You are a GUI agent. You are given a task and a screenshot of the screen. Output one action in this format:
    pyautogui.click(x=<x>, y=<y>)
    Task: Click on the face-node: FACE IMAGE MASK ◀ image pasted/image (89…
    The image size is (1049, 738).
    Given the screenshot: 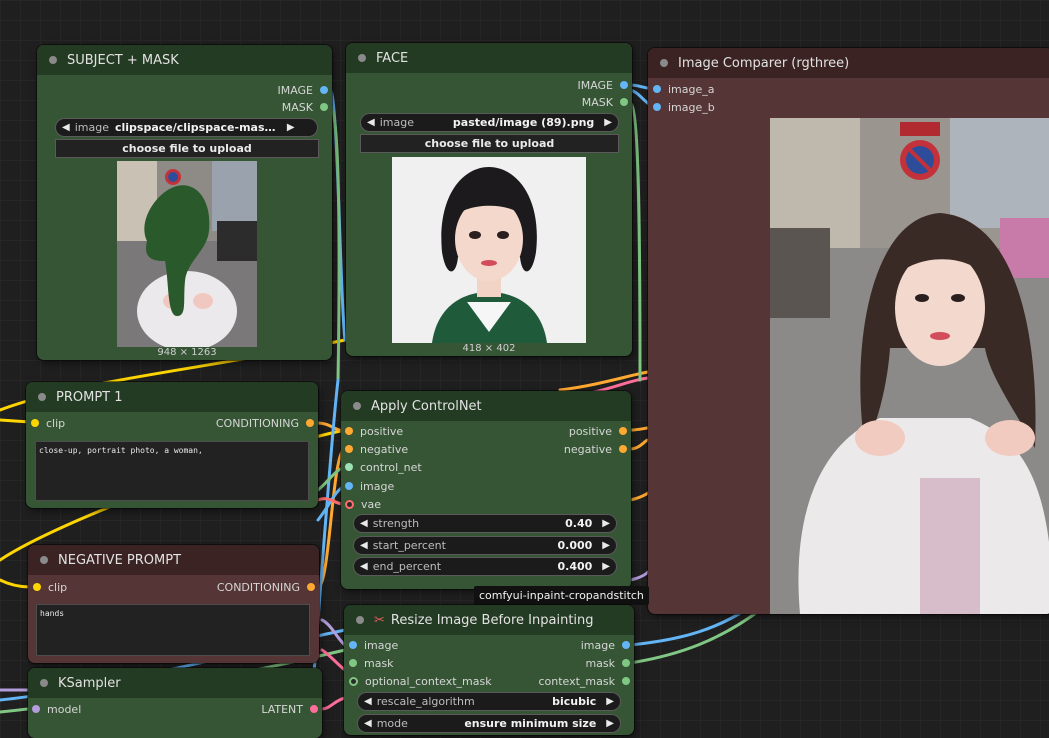 What is the action you would take?
    pyautogui.click(x=489, y=199)
    